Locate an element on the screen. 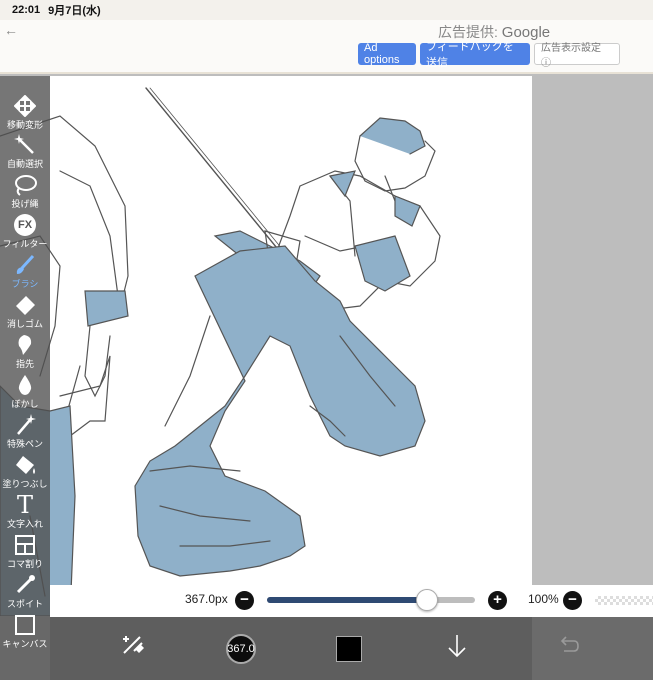 The image size is (653, 680). canvas-icon is located at coordinates (25, 625).